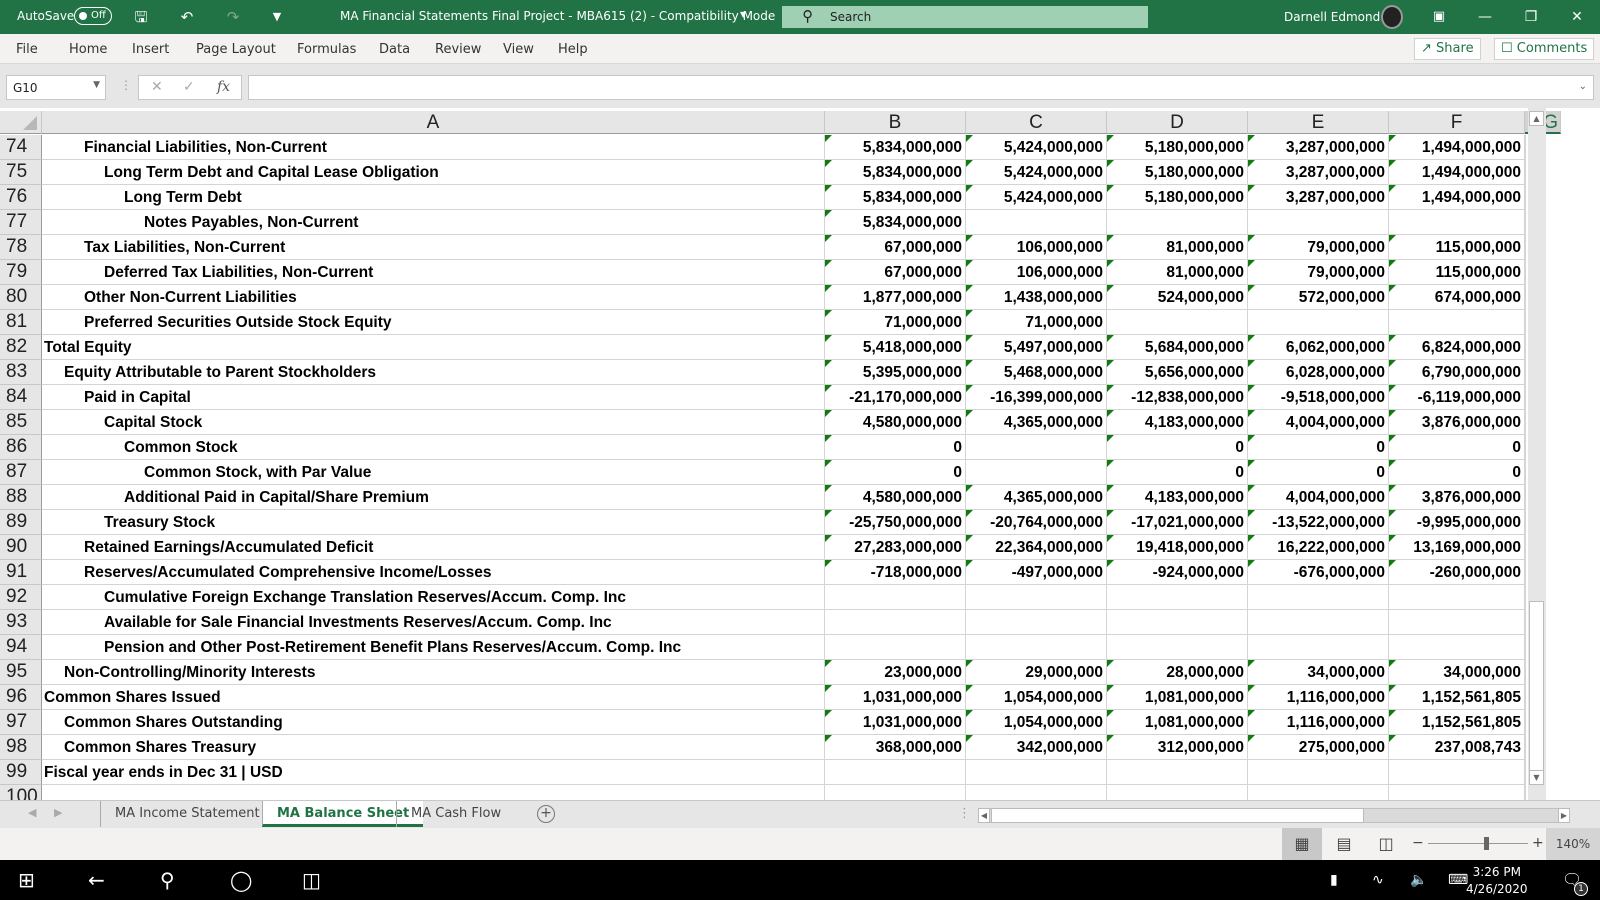 This screenshot has width=1600, height=900. Describe the element at coordinates (518, 49) in the screenshot. I see `tab-view: View` at that location.